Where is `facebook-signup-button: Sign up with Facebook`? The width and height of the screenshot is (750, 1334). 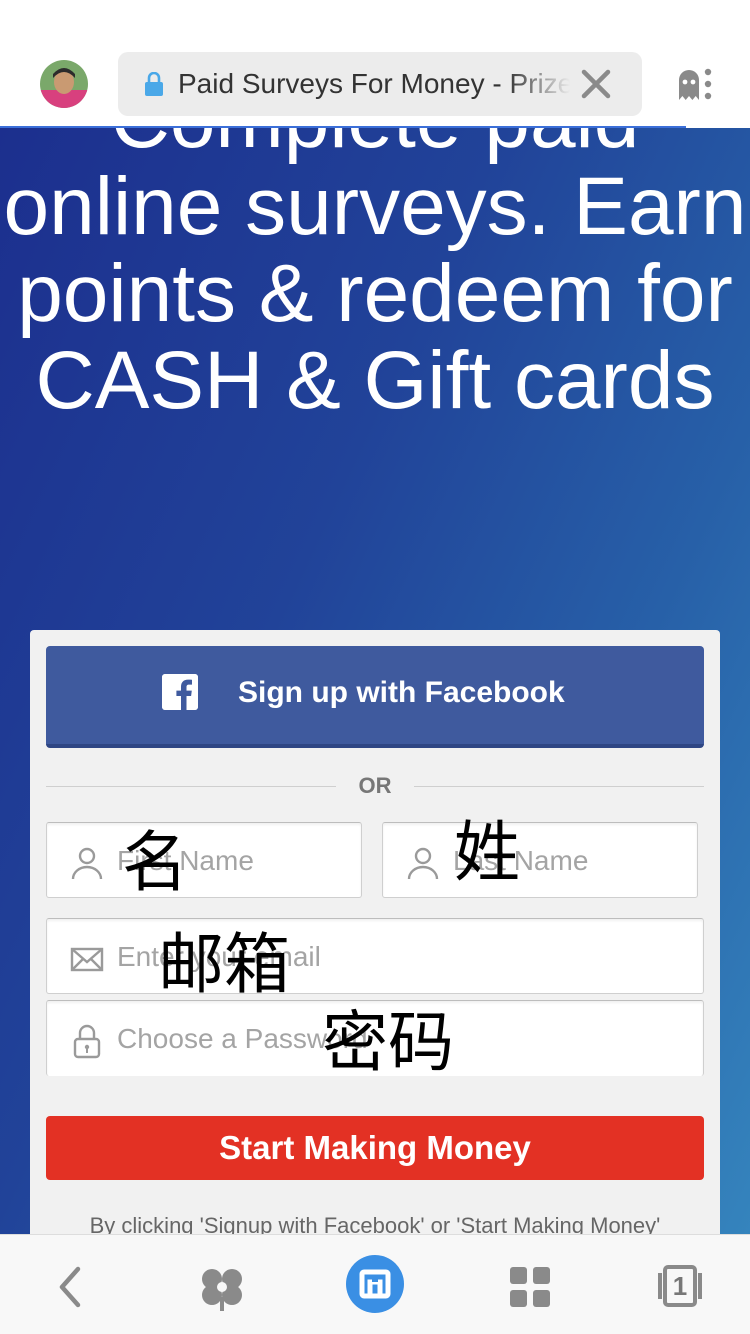 facebook-signup-button: Sign up with Facebook is located at coordinates (375, 697).